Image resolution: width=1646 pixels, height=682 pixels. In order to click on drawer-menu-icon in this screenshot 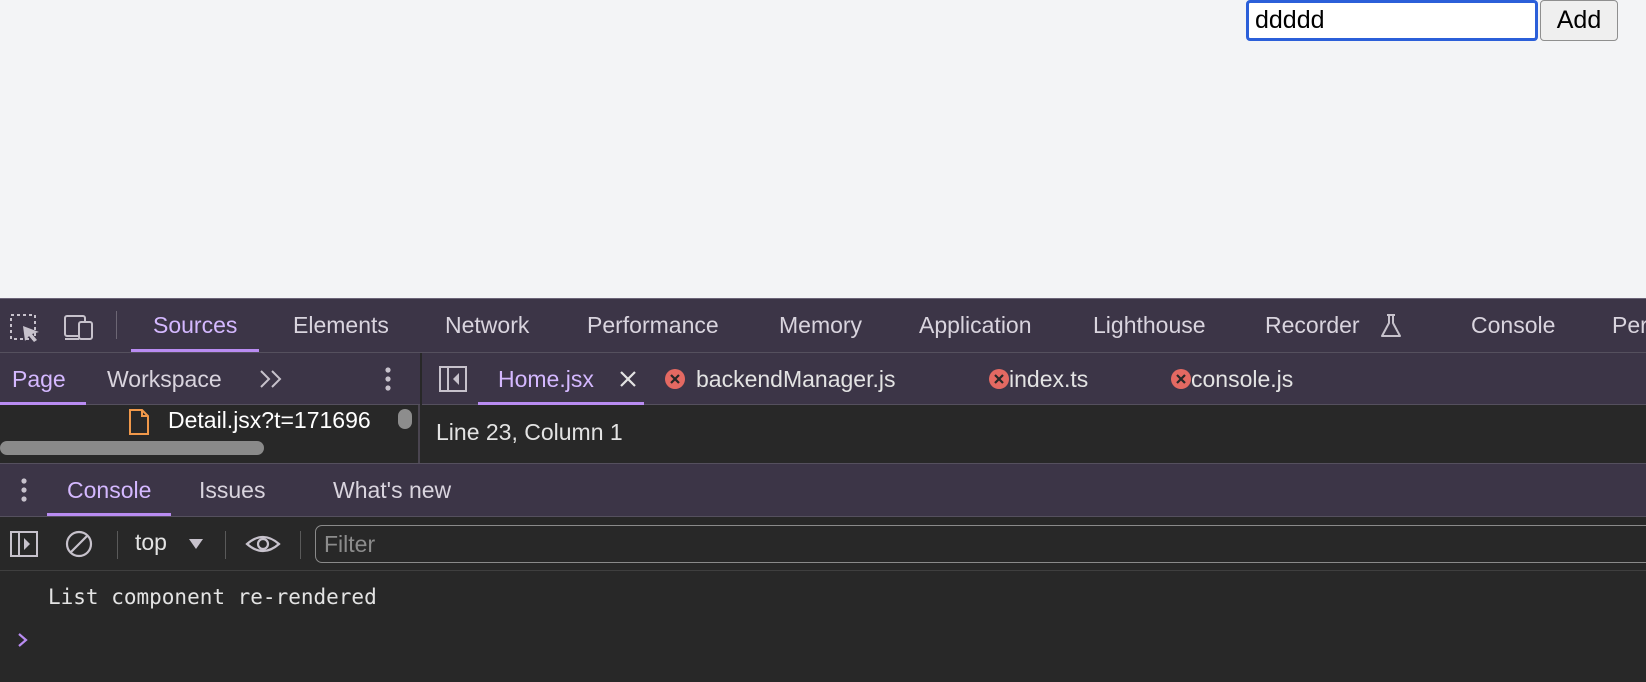, I will do `click(24, 490)`.